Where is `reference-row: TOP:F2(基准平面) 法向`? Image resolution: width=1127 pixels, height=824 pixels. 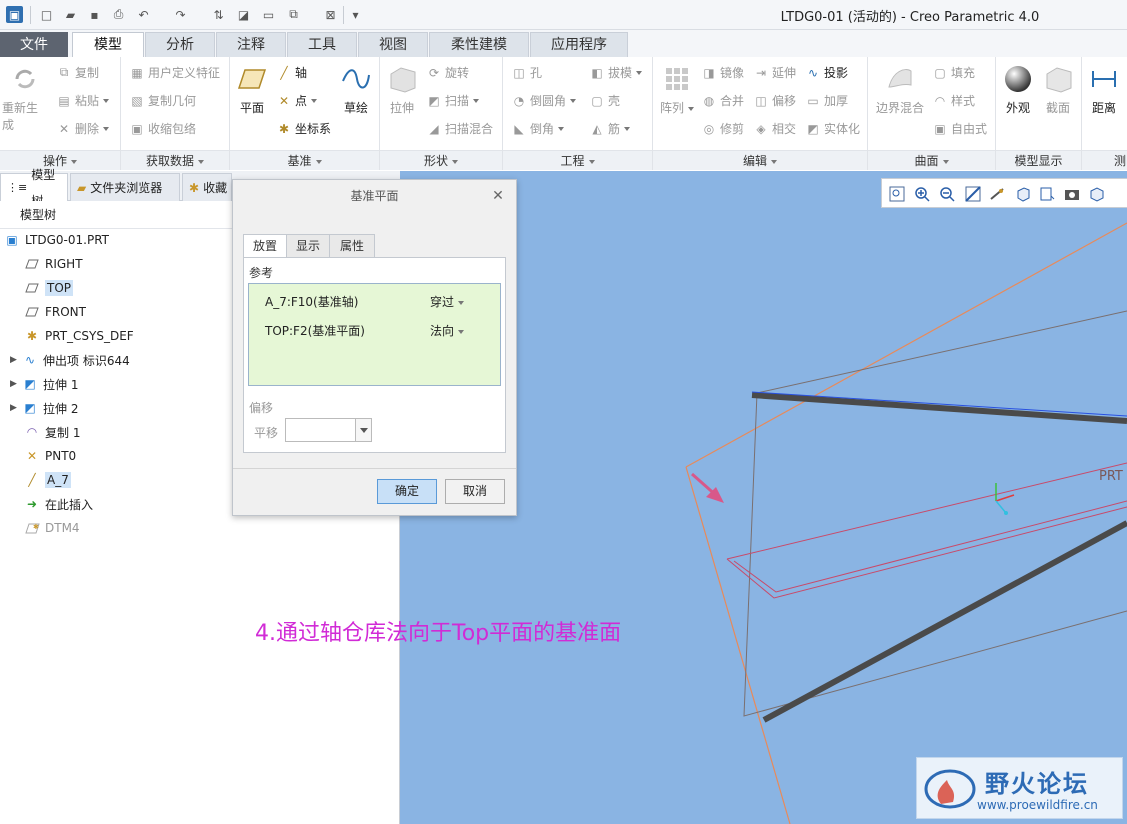 reference-row: TOP:F2(基准平面) 法向 is located at coordinates (375, 331).